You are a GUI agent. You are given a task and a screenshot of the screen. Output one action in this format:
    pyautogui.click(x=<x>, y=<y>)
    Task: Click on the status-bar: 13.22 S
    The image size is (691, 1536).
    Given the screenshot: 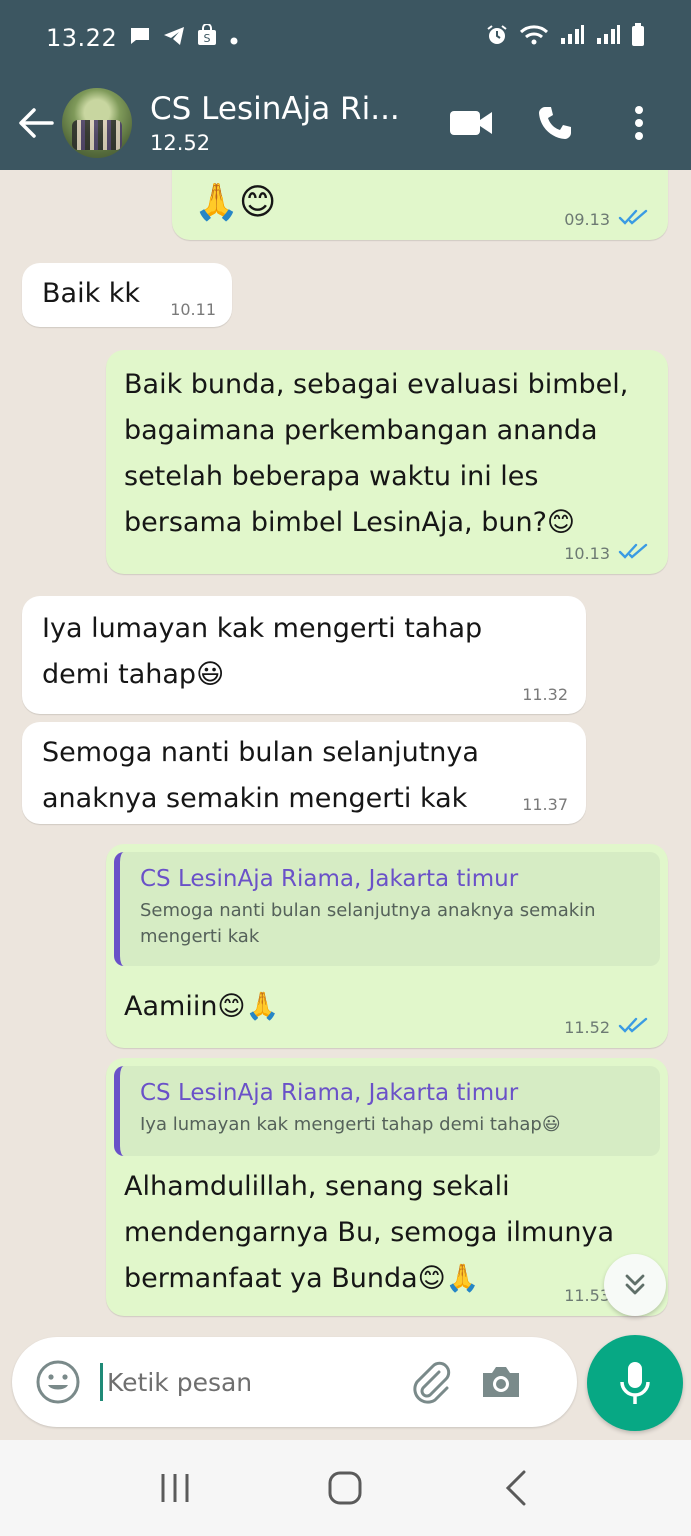 What is the action you would take?
    pyautogui.click(x=345, y=38)
    